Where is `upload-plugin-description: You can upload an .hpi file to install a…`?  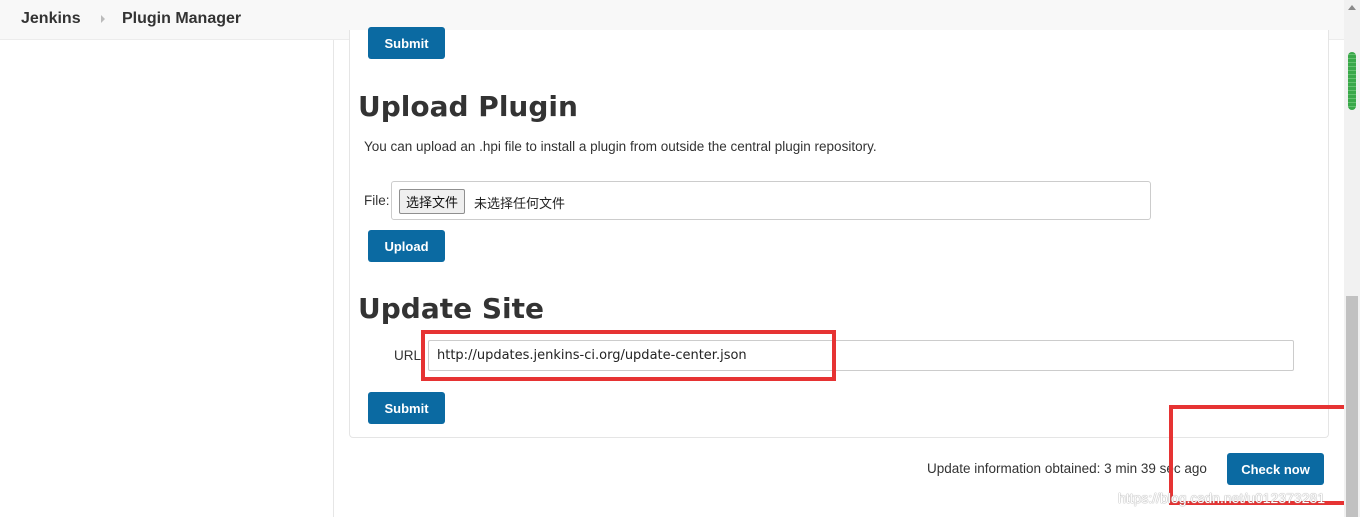
upload-plugin-description: You can upload an .hpi file to install a… is located at coordinates (620, 146).